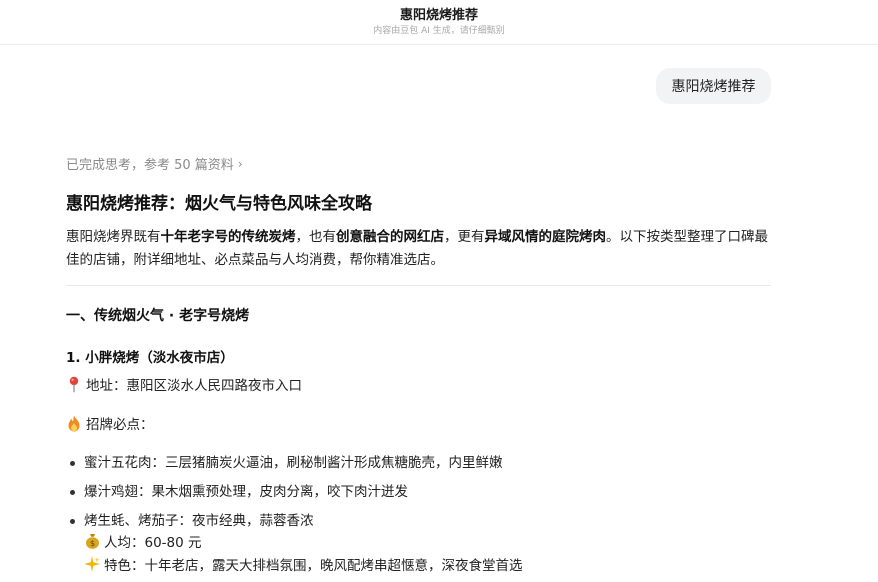 The height and width of the screenshot is (582, 878). What do you see at coordinates (150, 165) in the screenshot?
I see `thinking-summary-label: 已完成思考，参考 50 篇资料` at bounding box center [150, 165].